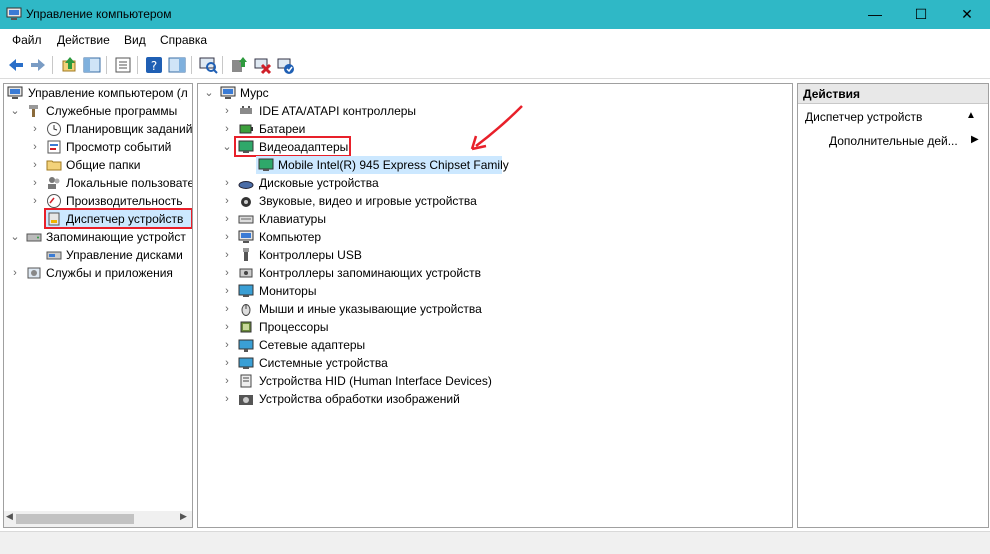  Describe the element at coordinates (312, 345) in the screenshot. I see `category-label: Сетевые адаптеры` at that location.